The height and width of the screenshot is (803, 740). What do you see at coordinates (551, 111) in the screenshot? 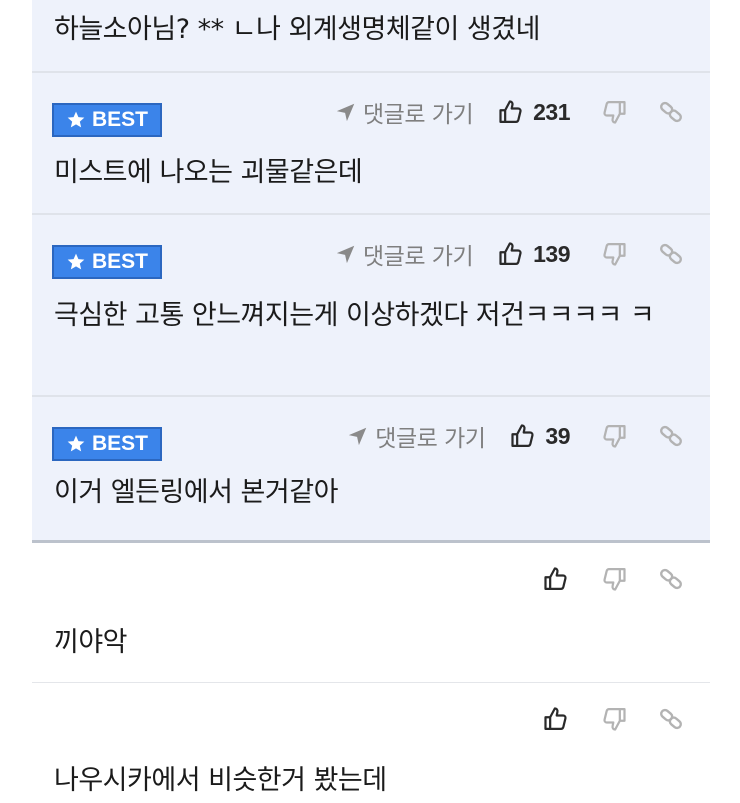
I see `like-count: 231` at bounding box center [551, 111].